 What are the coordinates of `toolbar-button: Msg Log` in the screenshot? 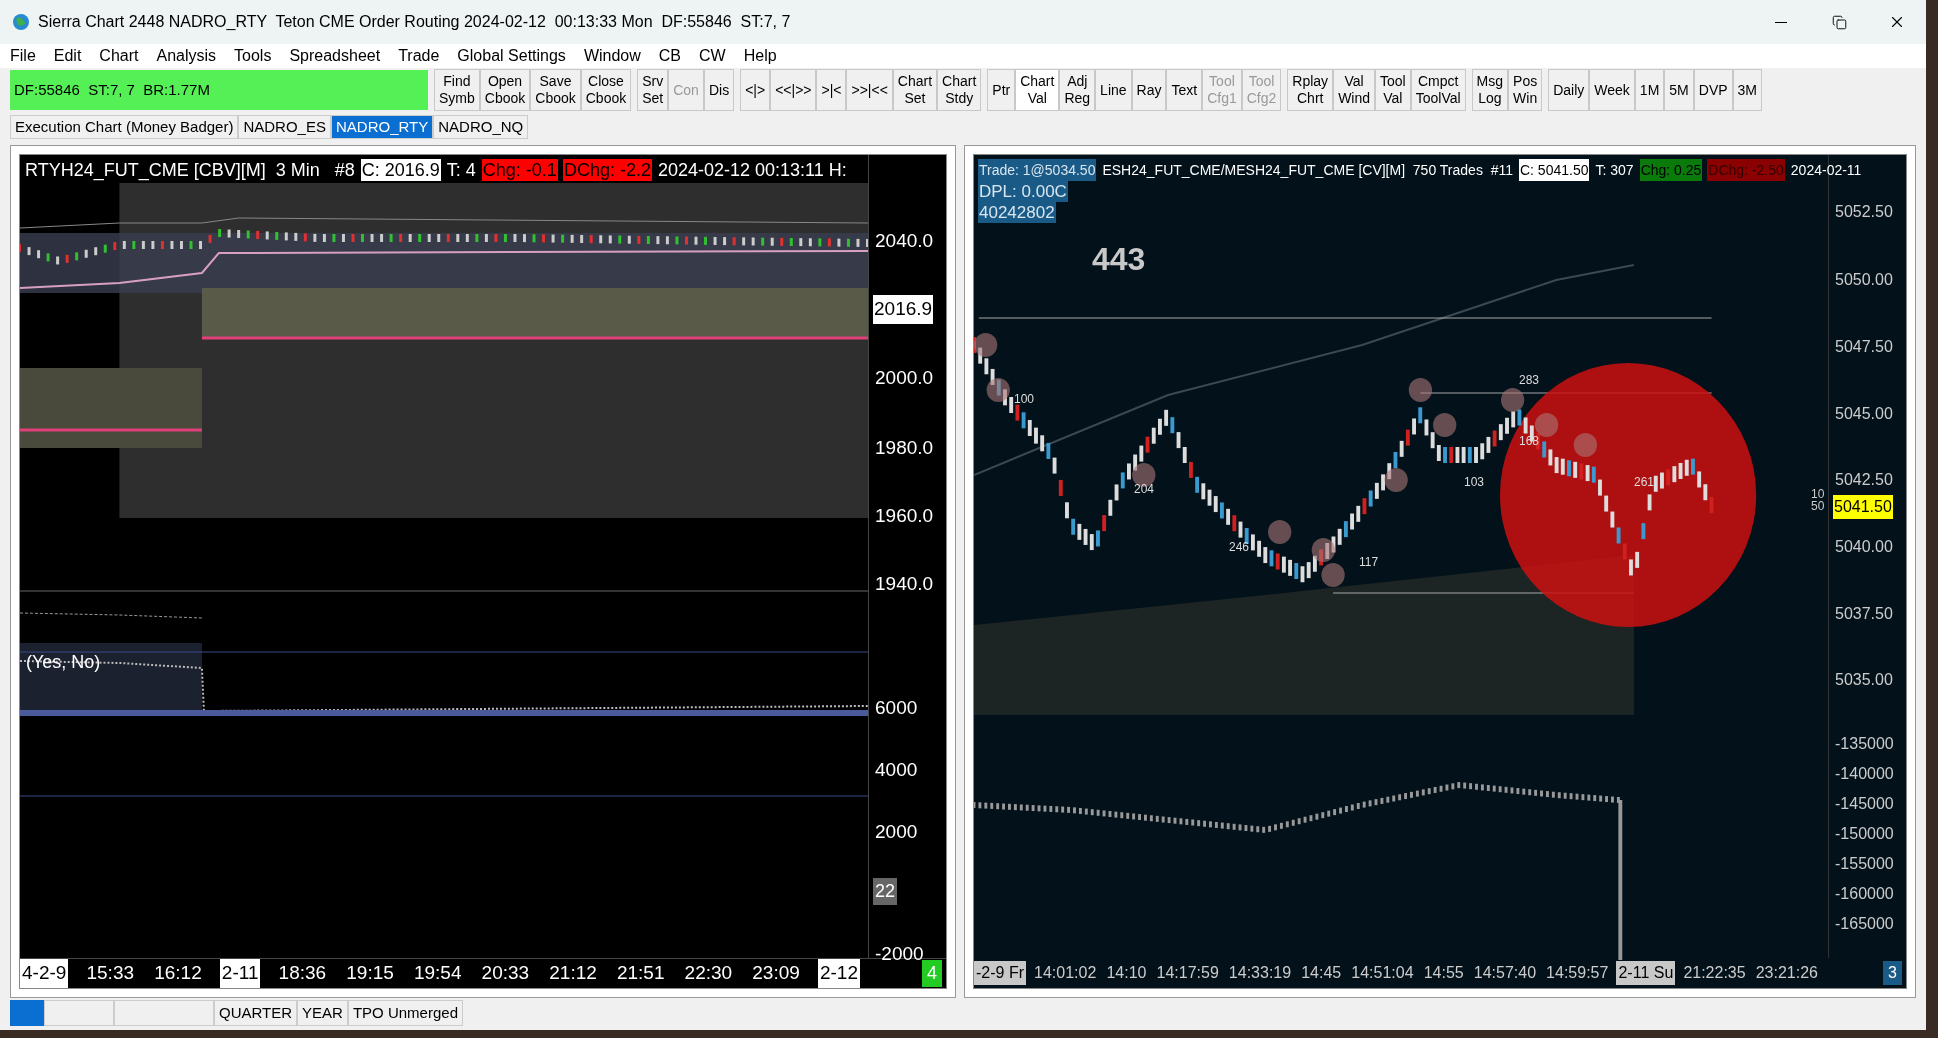 It's located at (1490, 90).